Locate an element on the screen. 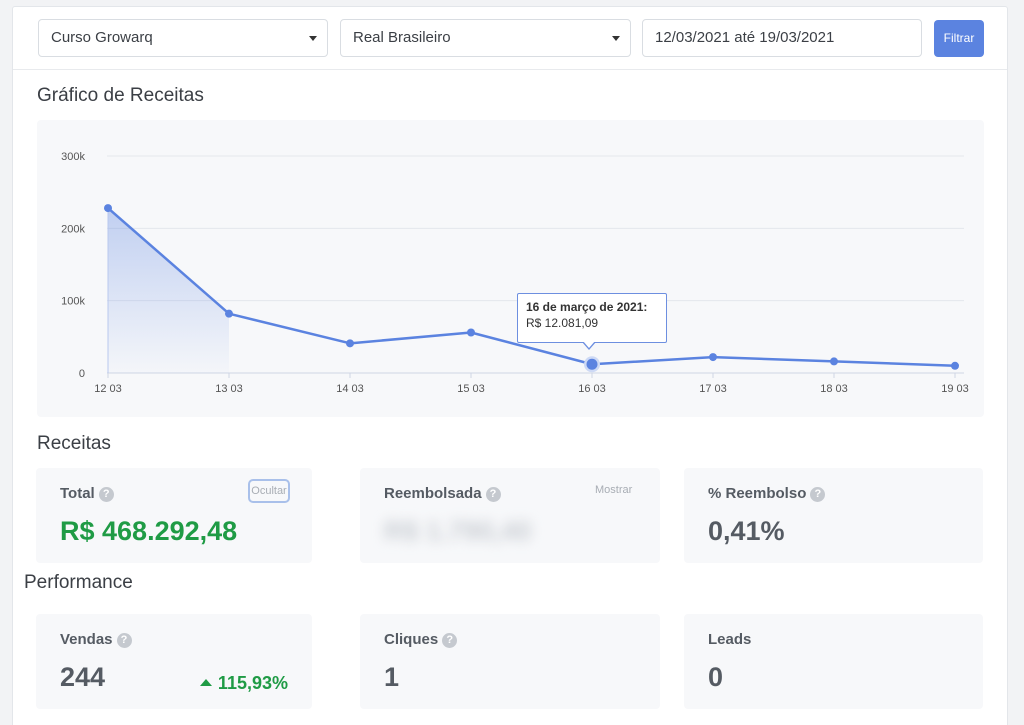 This screenshot has height=725, width=1024. stat-cliques: Cliques? 1 is located at coordinates (510, 661).